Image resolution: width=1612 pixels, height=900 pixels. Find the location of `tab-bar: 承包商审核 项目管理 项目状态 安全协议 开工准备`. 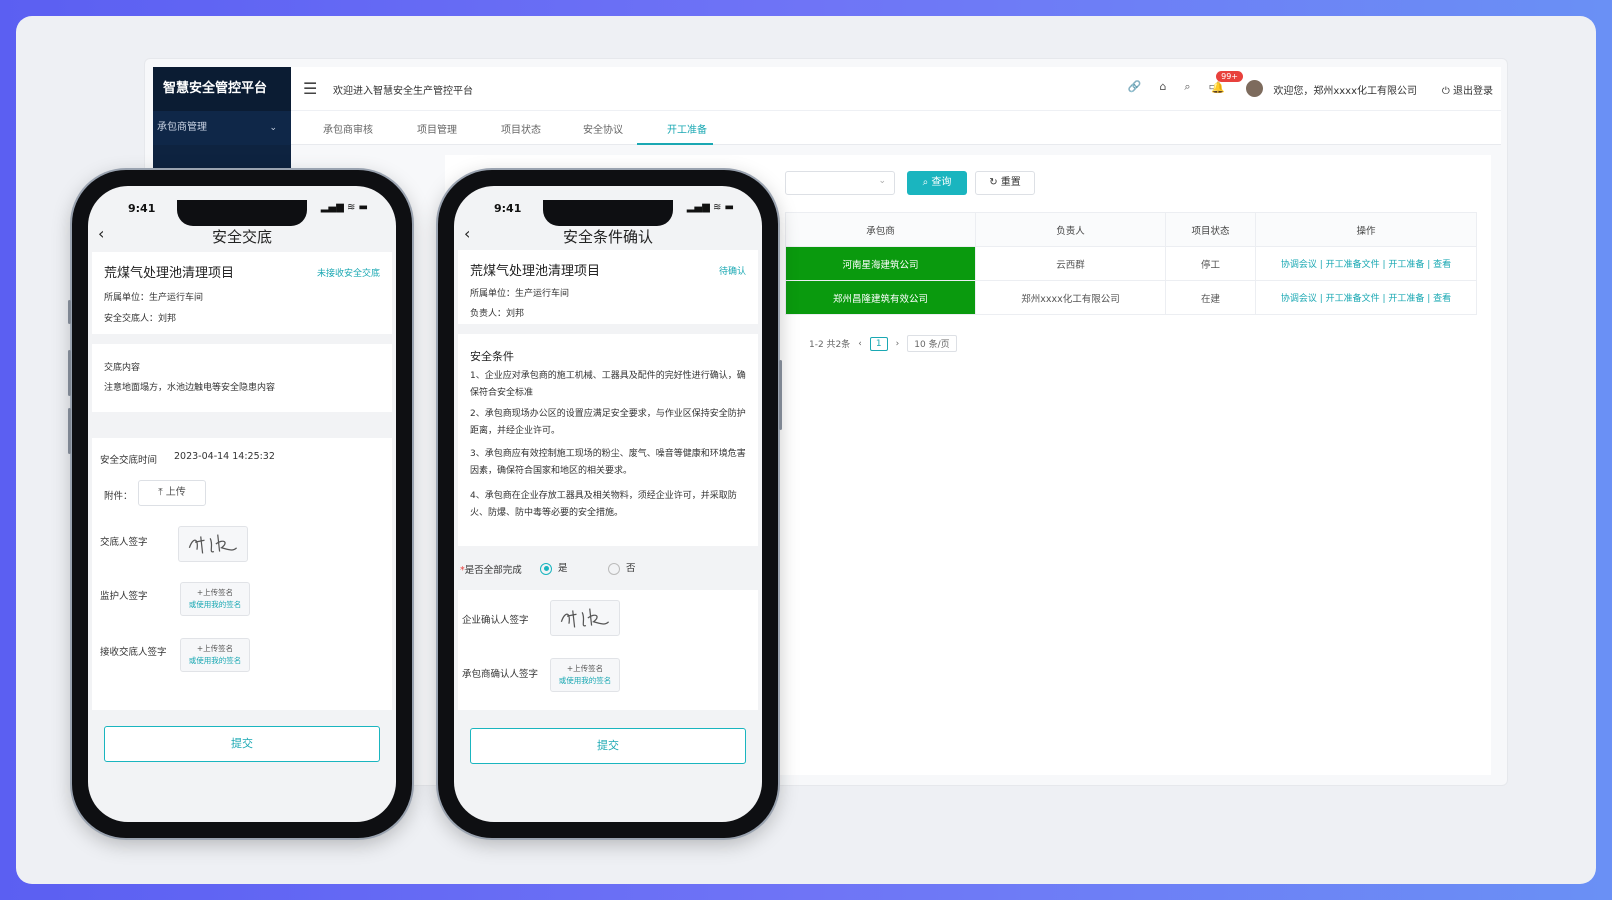

tab-bar: 承包商审核 项目管理 项目状态 安全协议 开工准备 is located at coordinates (896, 128).